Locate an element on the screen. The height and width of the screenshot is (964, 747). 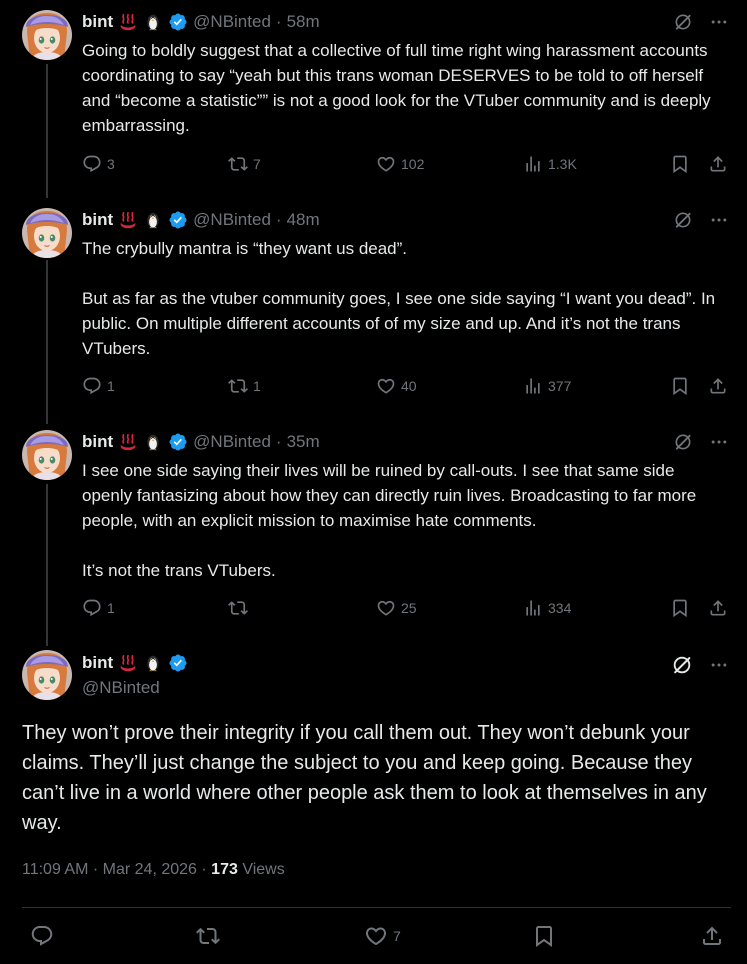
tweet-date: Mar 24, 2026 is located at coordinates (150, 869).